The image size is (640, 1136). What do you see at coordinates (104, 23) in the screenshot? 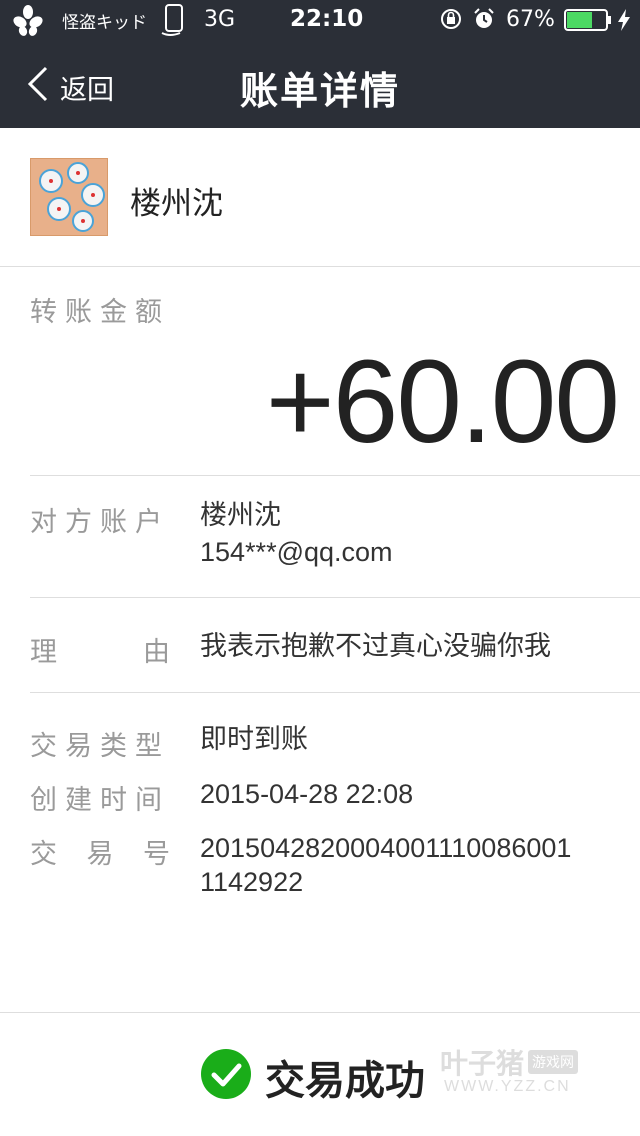
I see `carrier-name: 怪盗キッド` at bounding box center [104, 23].